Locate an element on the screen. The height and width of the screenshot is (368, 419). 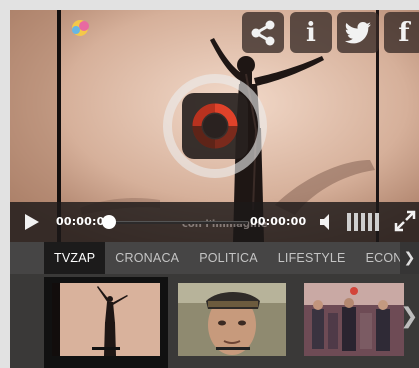
thumbnail-crowd-image is located at coordinates (354, 319).